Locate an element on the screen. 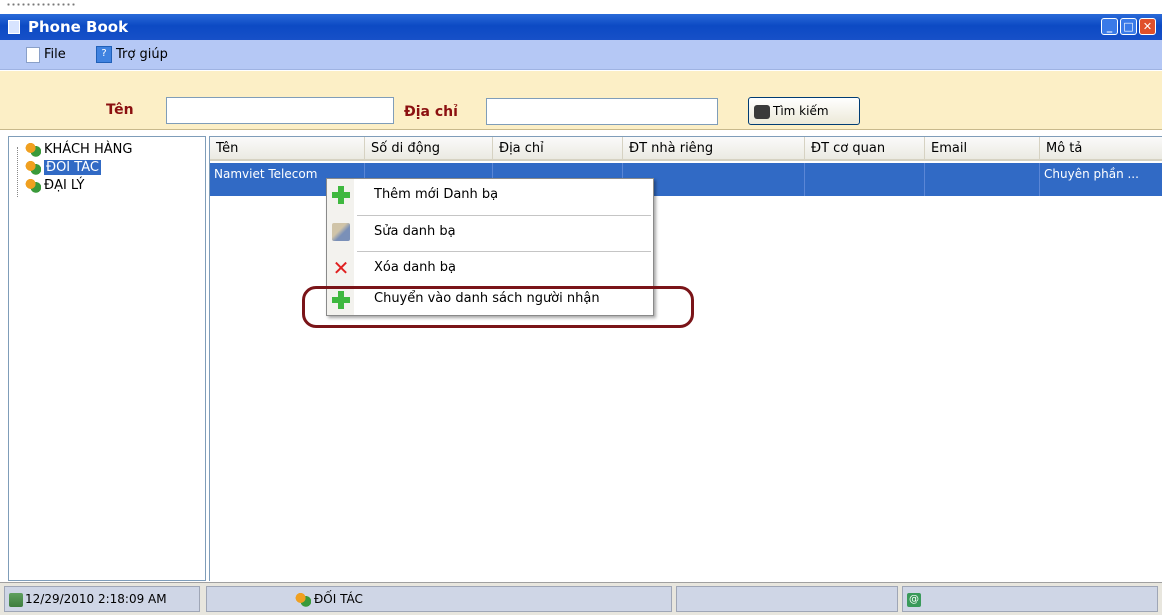  name-label: Tên is located at coordinates (120, 110).